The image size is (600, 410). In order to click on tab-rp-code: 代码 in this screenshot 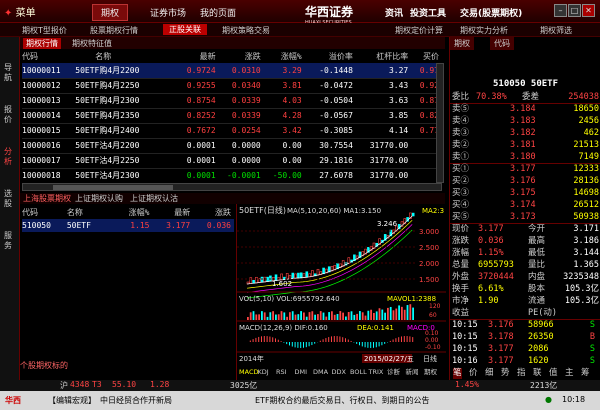, I will do `click(502, 43)`.